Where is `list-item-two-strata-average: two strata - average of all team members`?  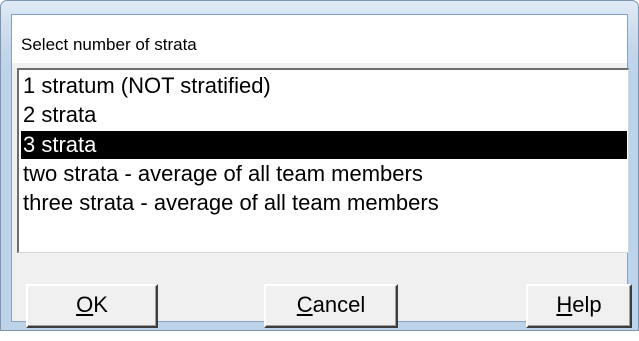 list-item-two-strata-average: two strata - average of all team members is located at coordinates (324, 174).